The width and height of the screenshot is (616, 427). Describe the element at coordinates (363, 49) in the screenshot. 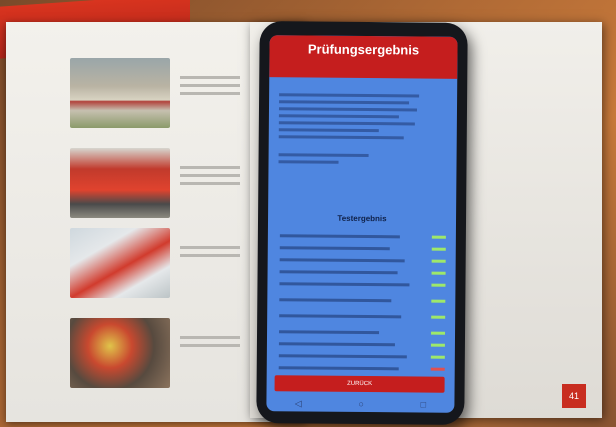

I see `page-title: Prüfungsergebnis` at that location.